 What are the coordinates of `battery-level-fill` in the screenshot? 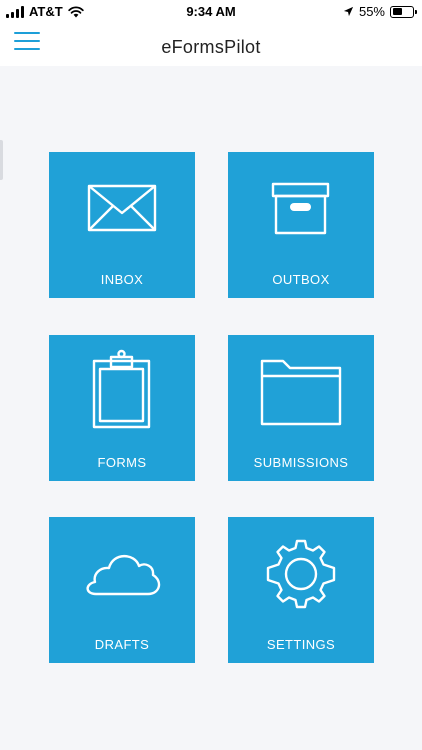 It's located at (397, 11).